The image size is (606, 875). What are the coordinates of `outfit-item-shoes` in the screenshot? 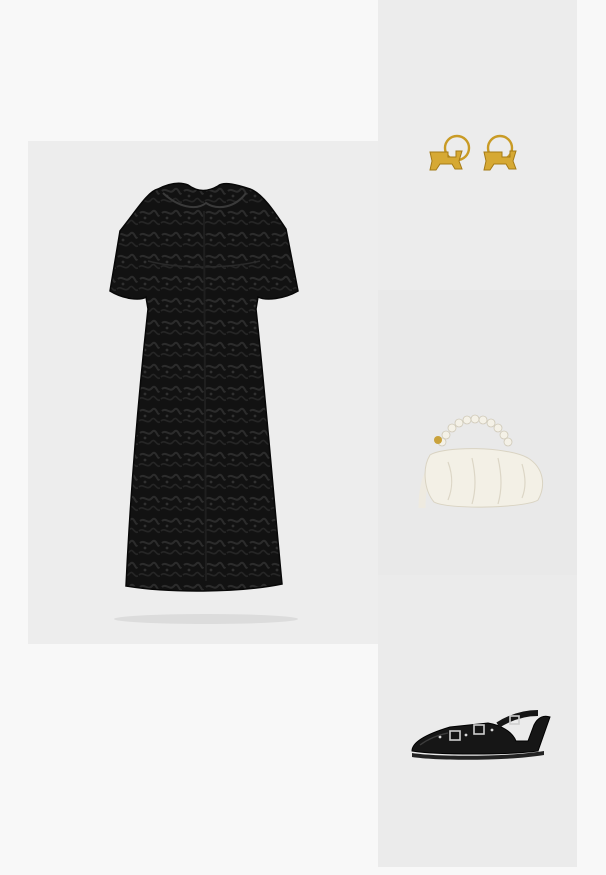 It's located at (477, 721).